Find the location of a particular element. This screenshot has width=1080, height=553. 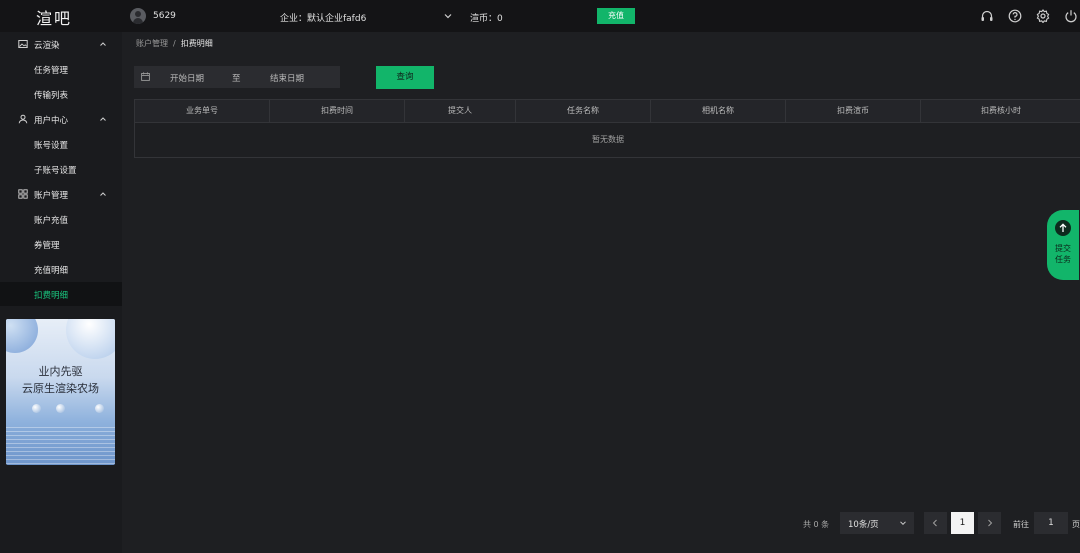

sidebar-item-account-settings: 账号设置 is located at coordinates (61, 144).